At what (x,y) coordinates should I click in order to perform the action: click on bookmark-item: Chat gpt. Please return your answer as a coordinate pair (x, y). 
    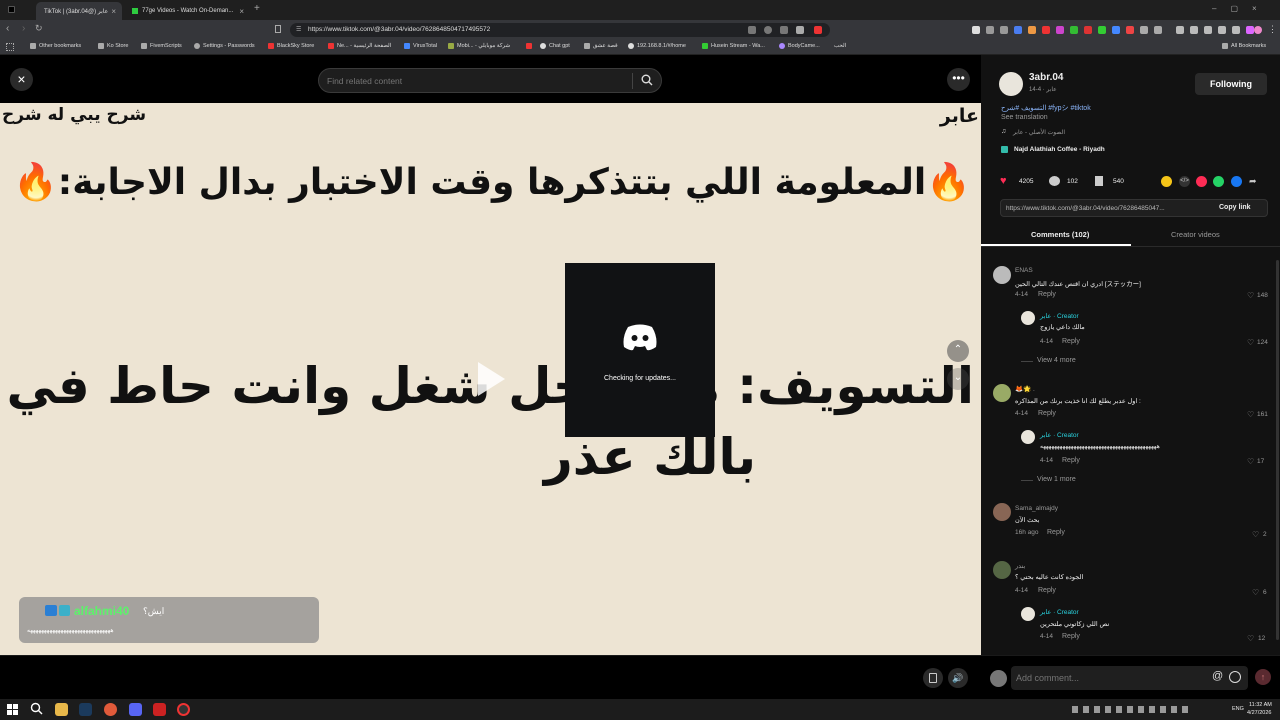
    Looking at the image, I should click on (555, 46).